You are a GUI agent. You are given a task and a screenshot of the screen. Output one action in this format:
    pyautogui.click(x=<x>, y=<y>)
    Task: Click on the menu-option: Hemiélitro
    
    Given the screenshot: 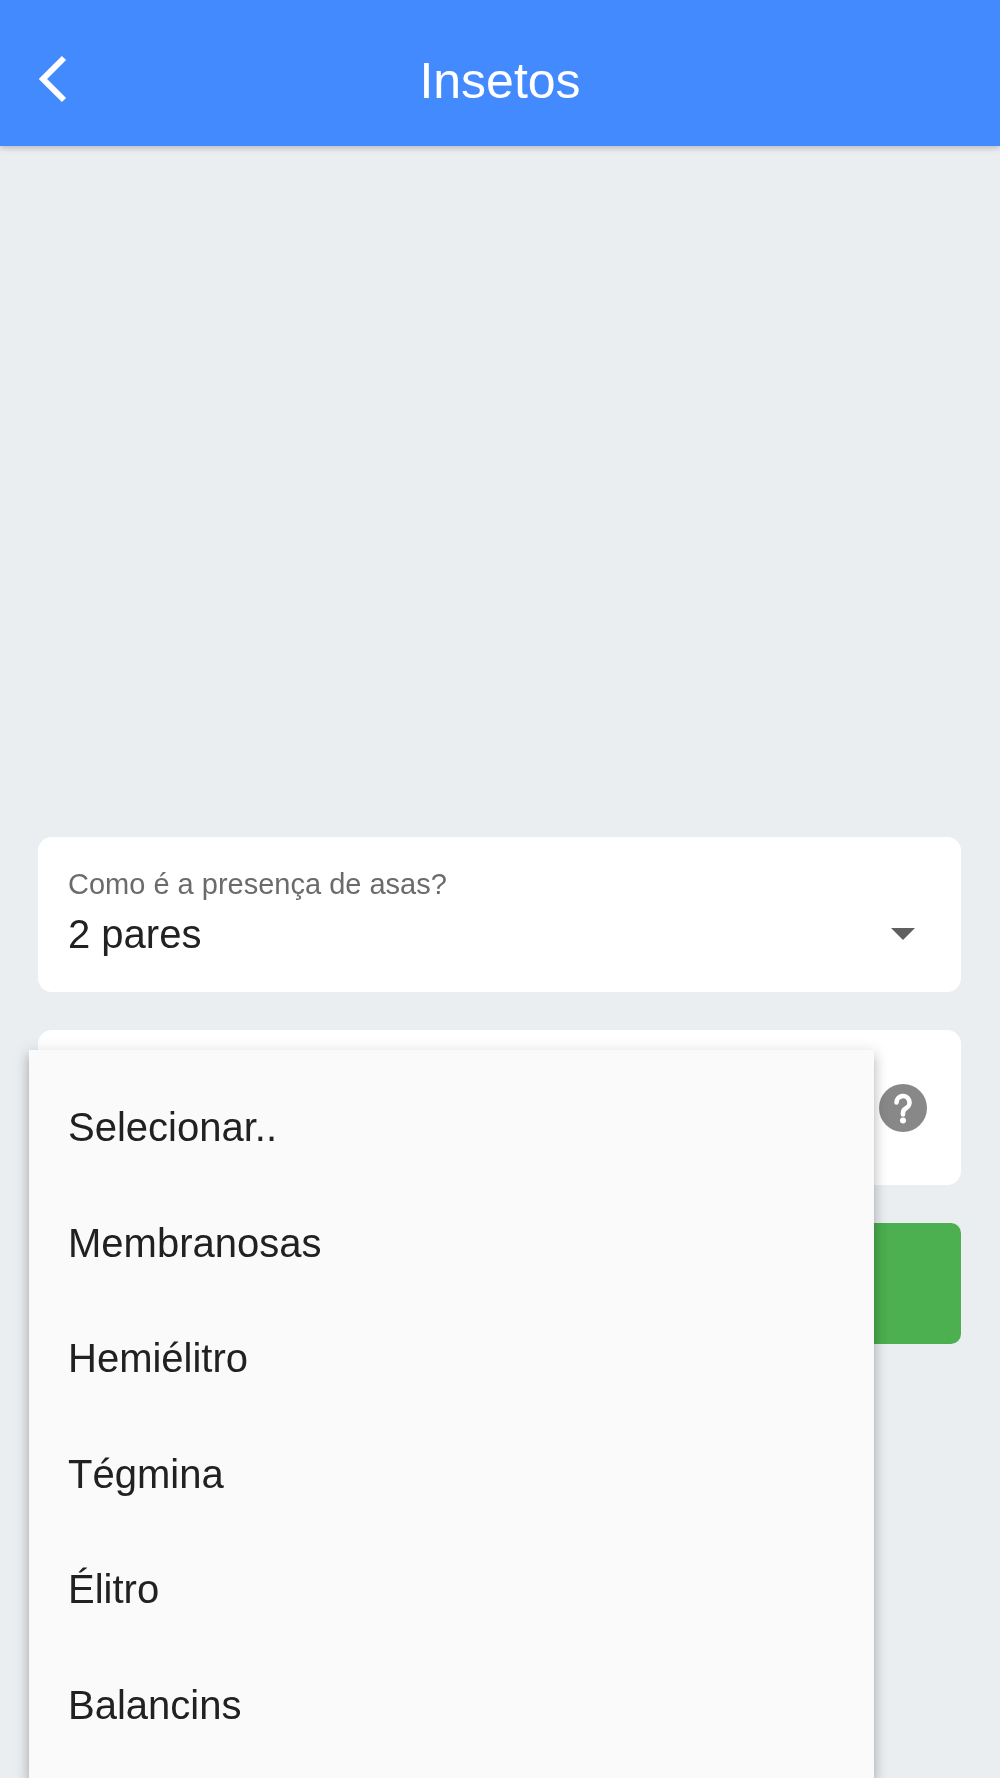 What is the action you would take?
    pyautogui.click(x=451, y=1359)
    